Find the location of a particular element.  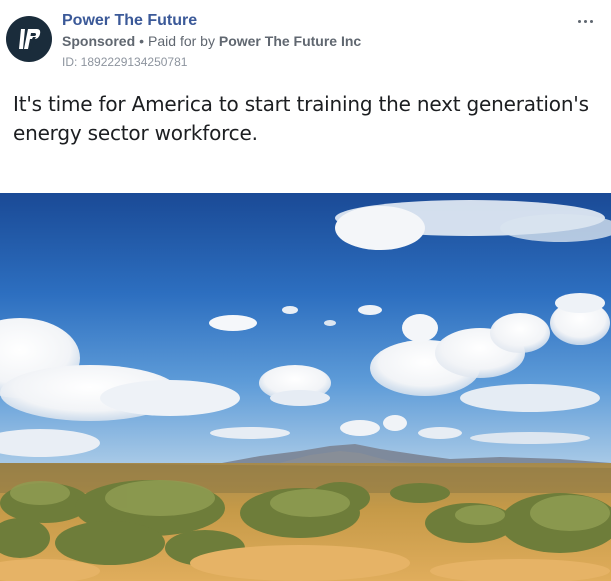

ad-id: ID: 1892229134250781 is located at coordinates (125, 62).